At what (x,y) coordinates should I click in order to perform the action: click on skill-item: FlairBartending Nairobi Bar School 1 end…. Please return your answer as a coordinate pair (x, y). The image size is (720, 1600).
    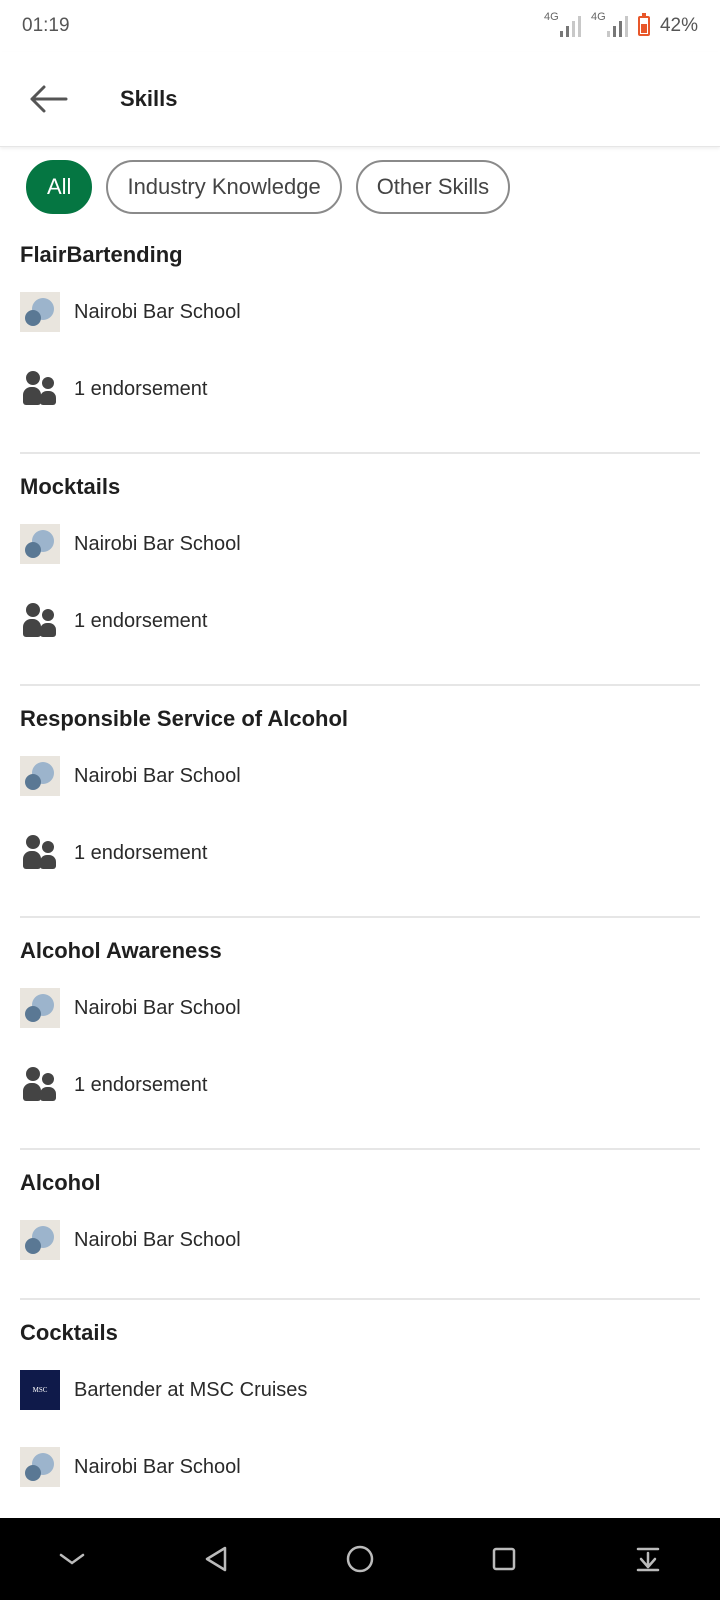
    Looking at the image, I should click on (360, 342).